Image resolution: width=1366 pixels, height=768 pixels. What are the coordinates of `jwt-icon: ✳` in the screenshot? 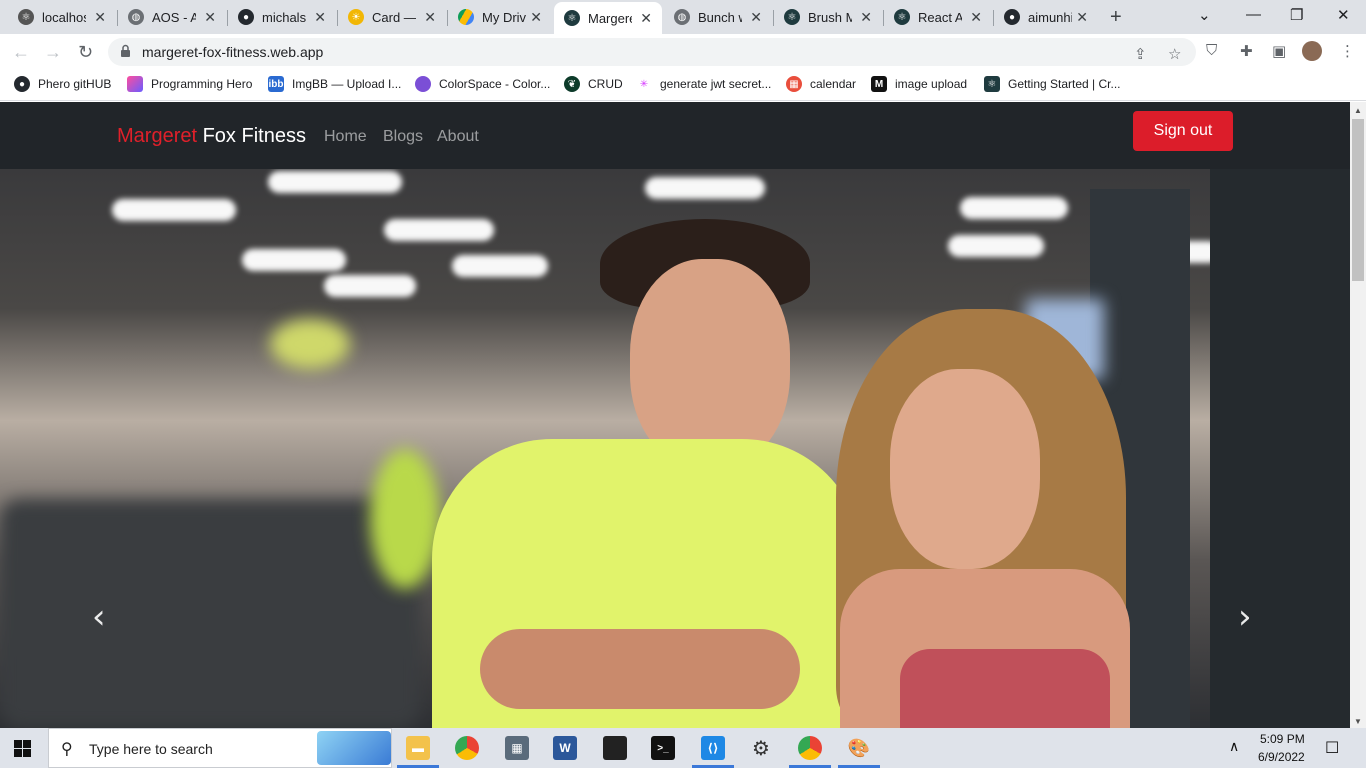 It's located at (644, 84).